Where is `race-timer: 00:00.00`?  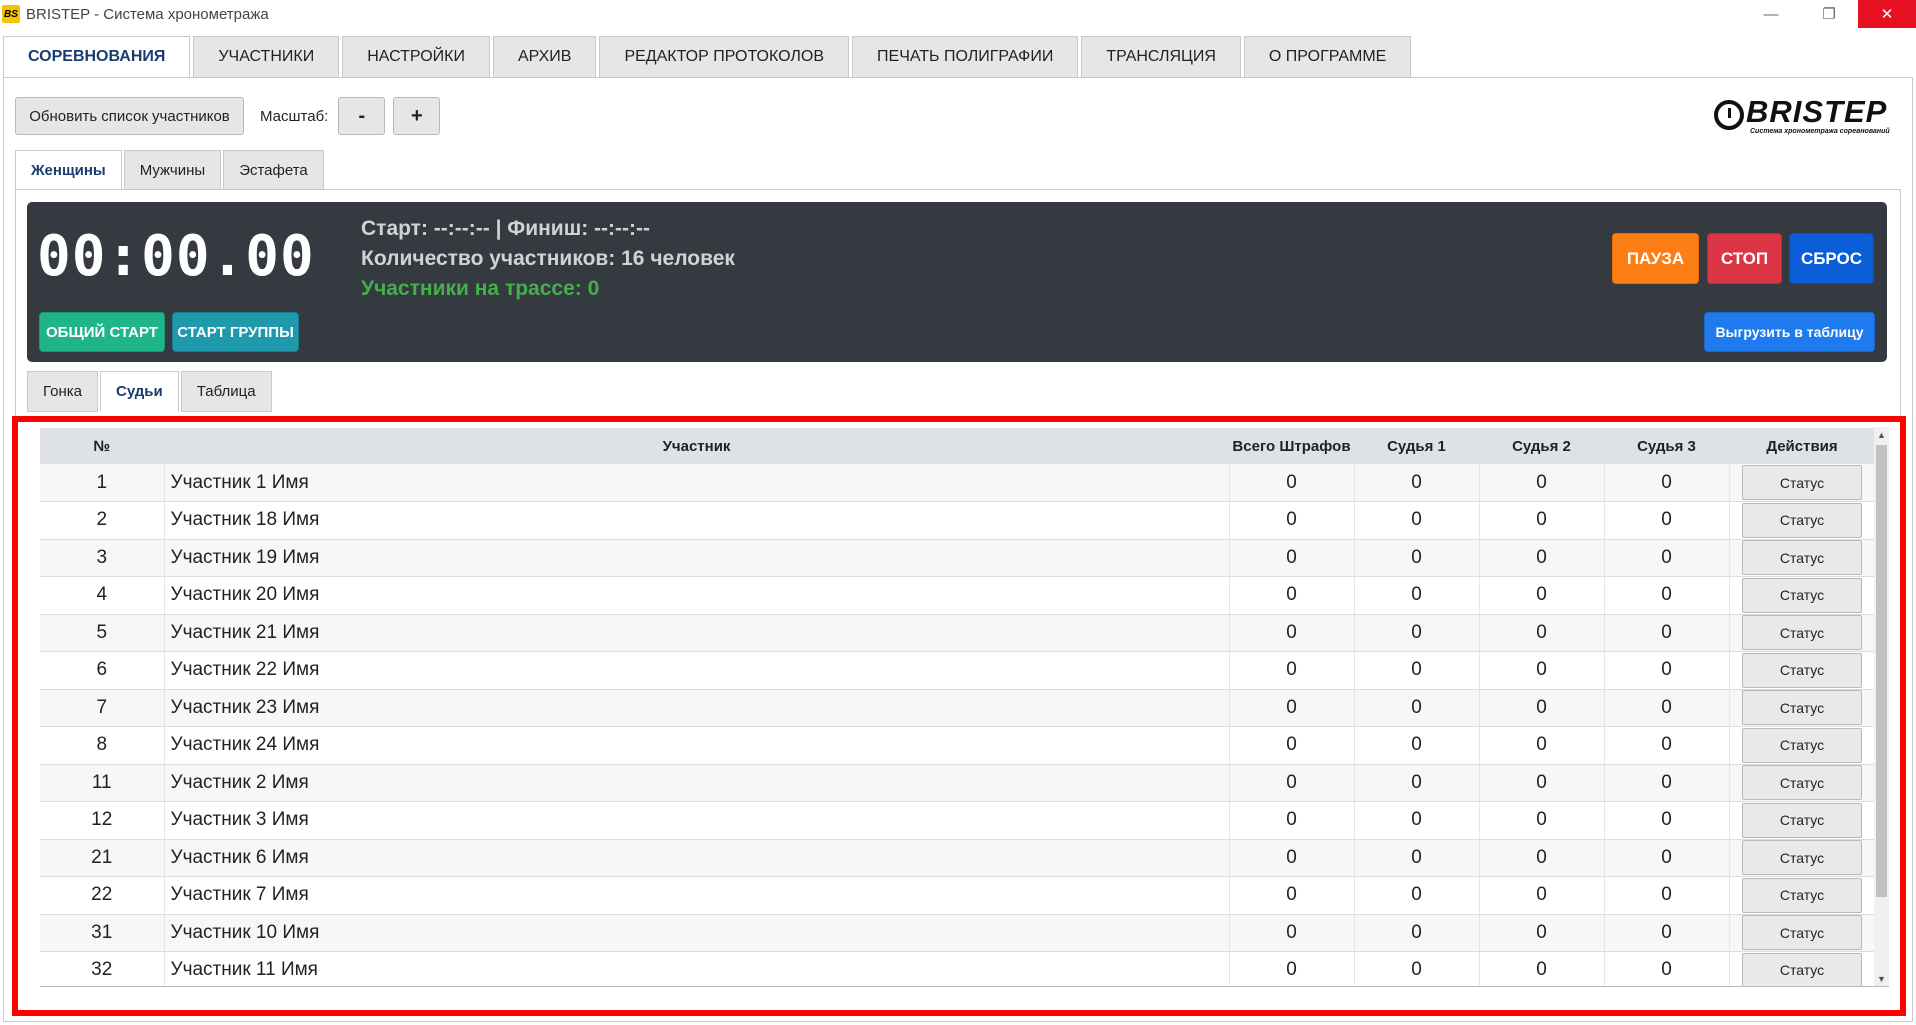
race-timer: 00:00.00 is located at coordinates (176, 256).